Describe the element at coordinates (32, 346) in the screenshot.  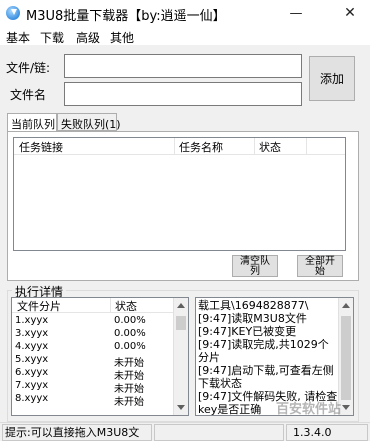
I see `segment-name: 4.xyyx` at that location.